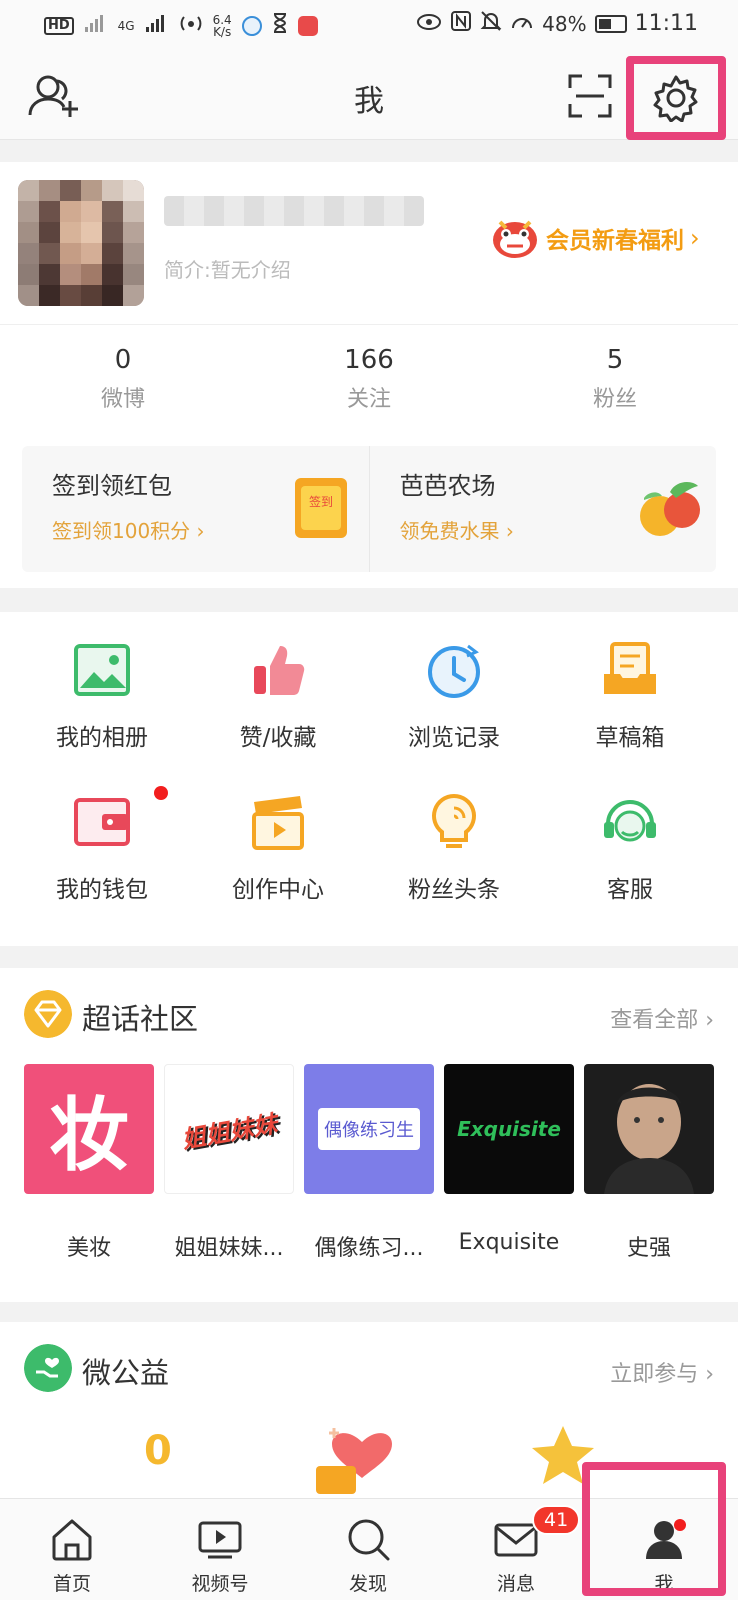  I want to click on customer-service-icon, so click(630, 821).